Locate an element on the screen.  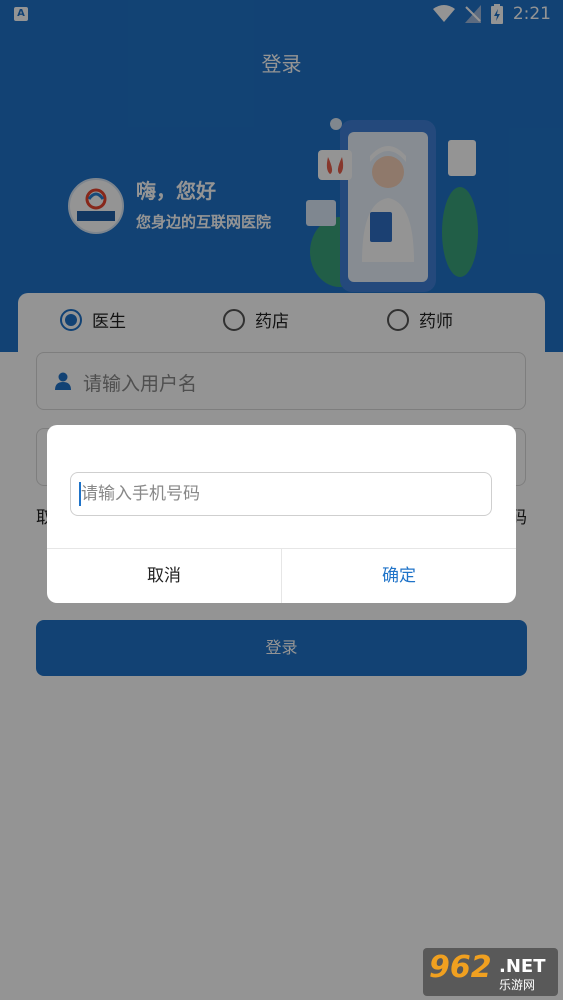
confirm-button: 确定 is located at coordinates (399, 576).